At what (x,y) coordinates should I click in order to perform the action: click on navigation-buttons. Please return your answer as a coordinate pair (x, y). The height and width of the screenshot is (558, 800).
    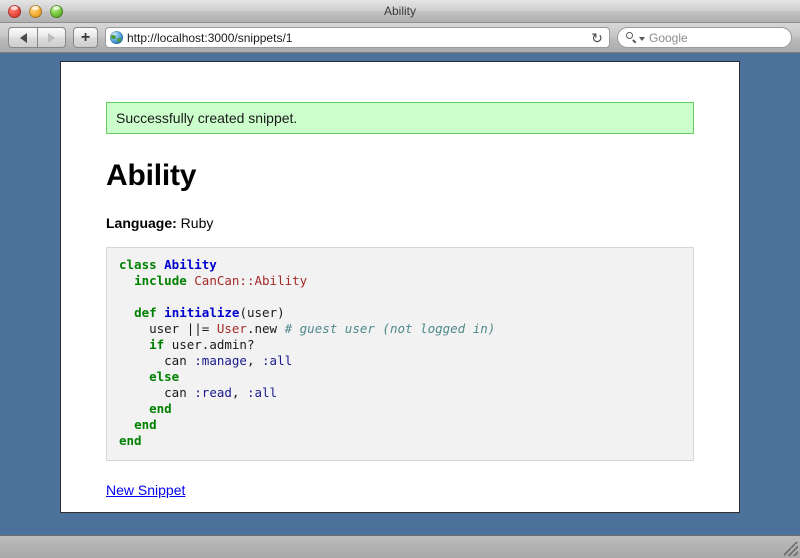
    Looking at the image, I should click on (37, 37).